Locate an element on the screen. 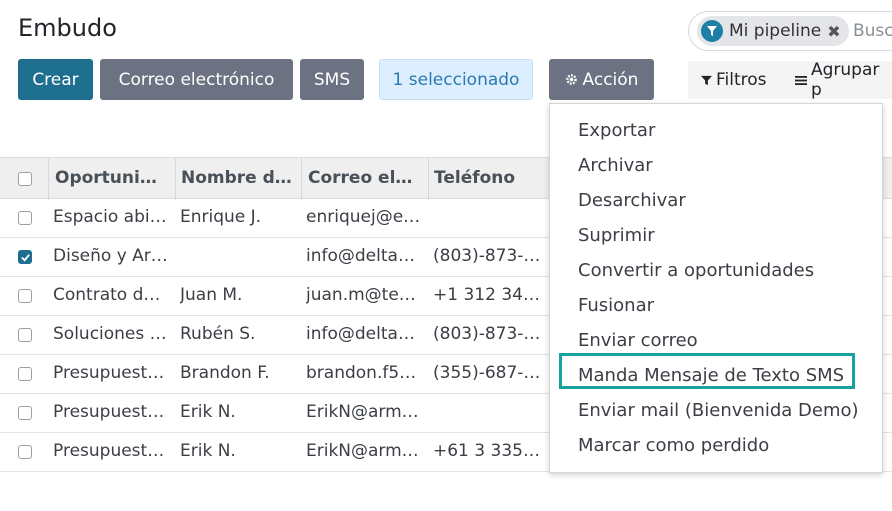  filter-icon is located at coordinates (712, 31).